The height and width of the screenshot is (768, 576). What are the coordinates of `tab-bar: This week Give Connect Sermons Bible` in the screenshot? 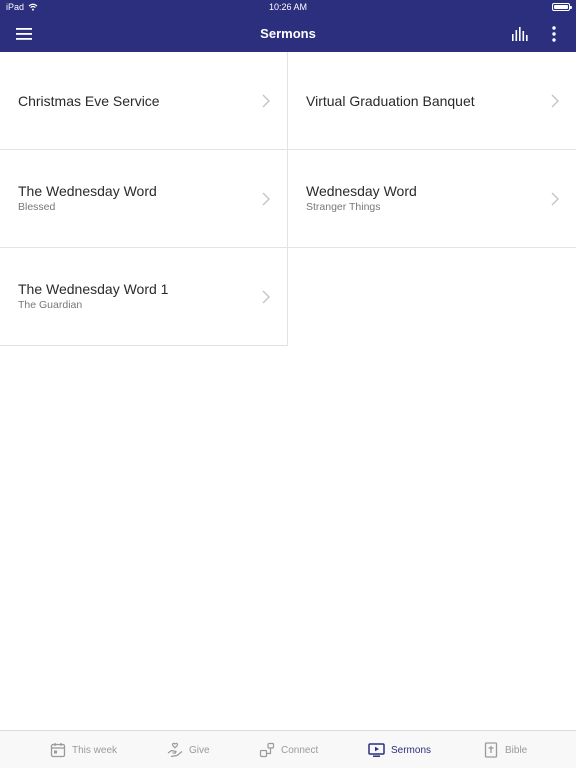 It's located at (288, 749).